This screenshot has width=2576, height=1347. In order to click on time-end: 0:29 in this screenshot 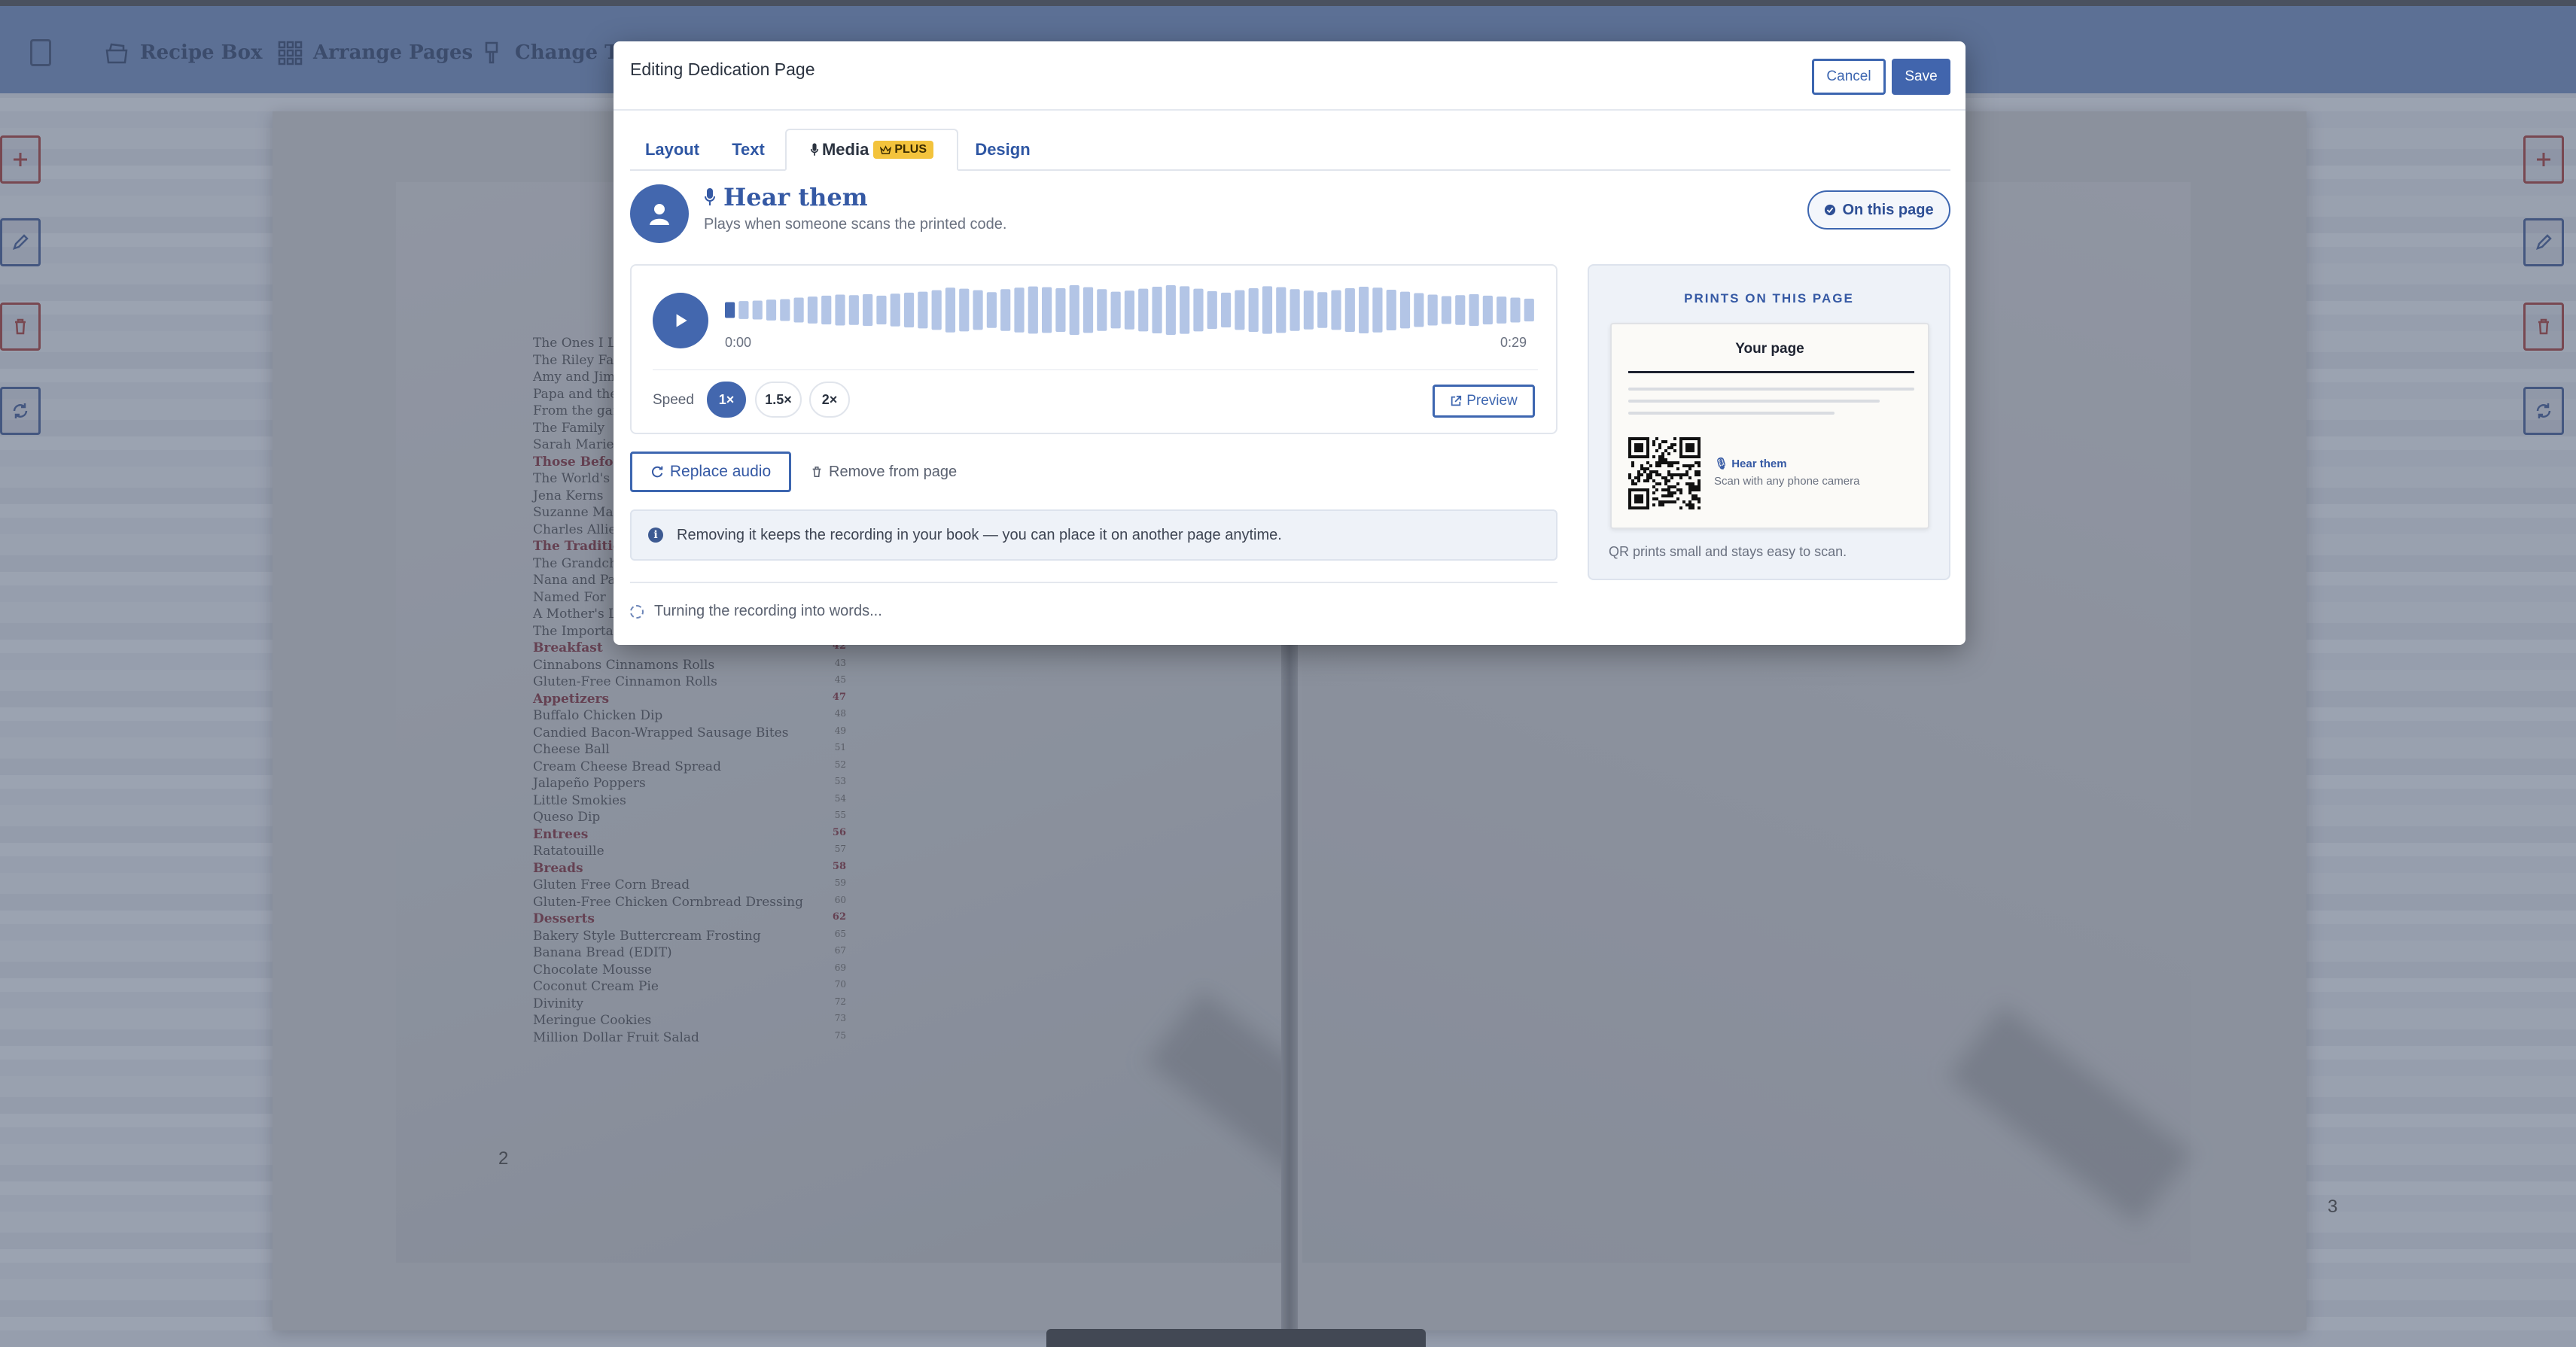, I will do `click(1514, 342)`.